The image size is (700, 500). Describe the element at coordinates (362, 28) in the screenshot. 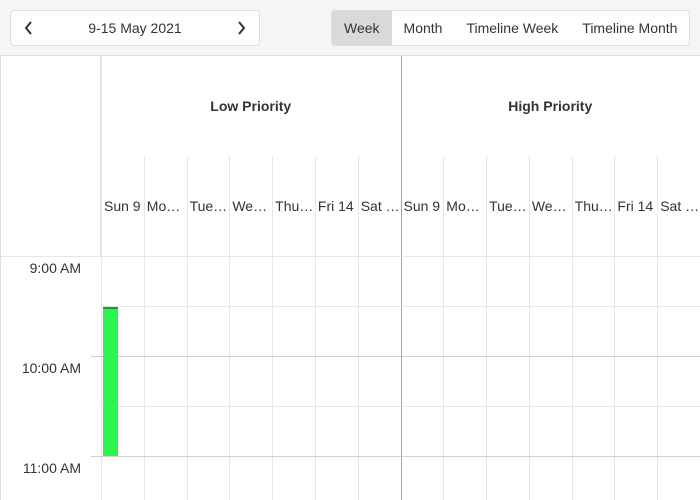

I see `view-week-button: Week` at that location.